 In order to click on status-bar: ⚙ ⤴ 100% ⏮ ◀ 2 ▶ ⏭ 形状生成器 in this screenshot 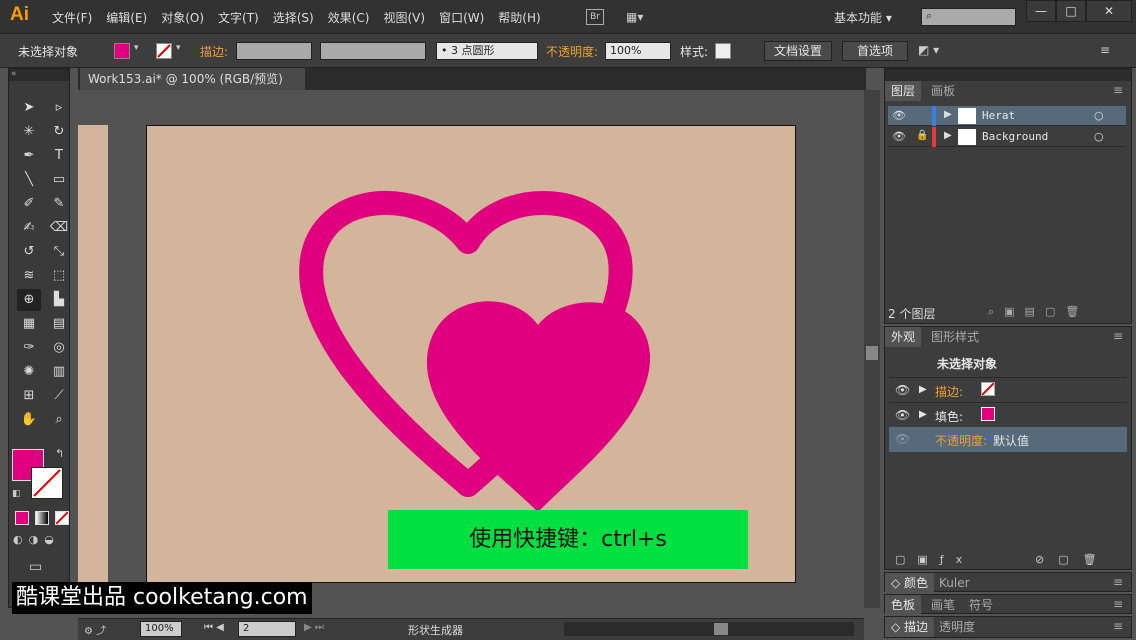, I will do `click(471, 629)`.